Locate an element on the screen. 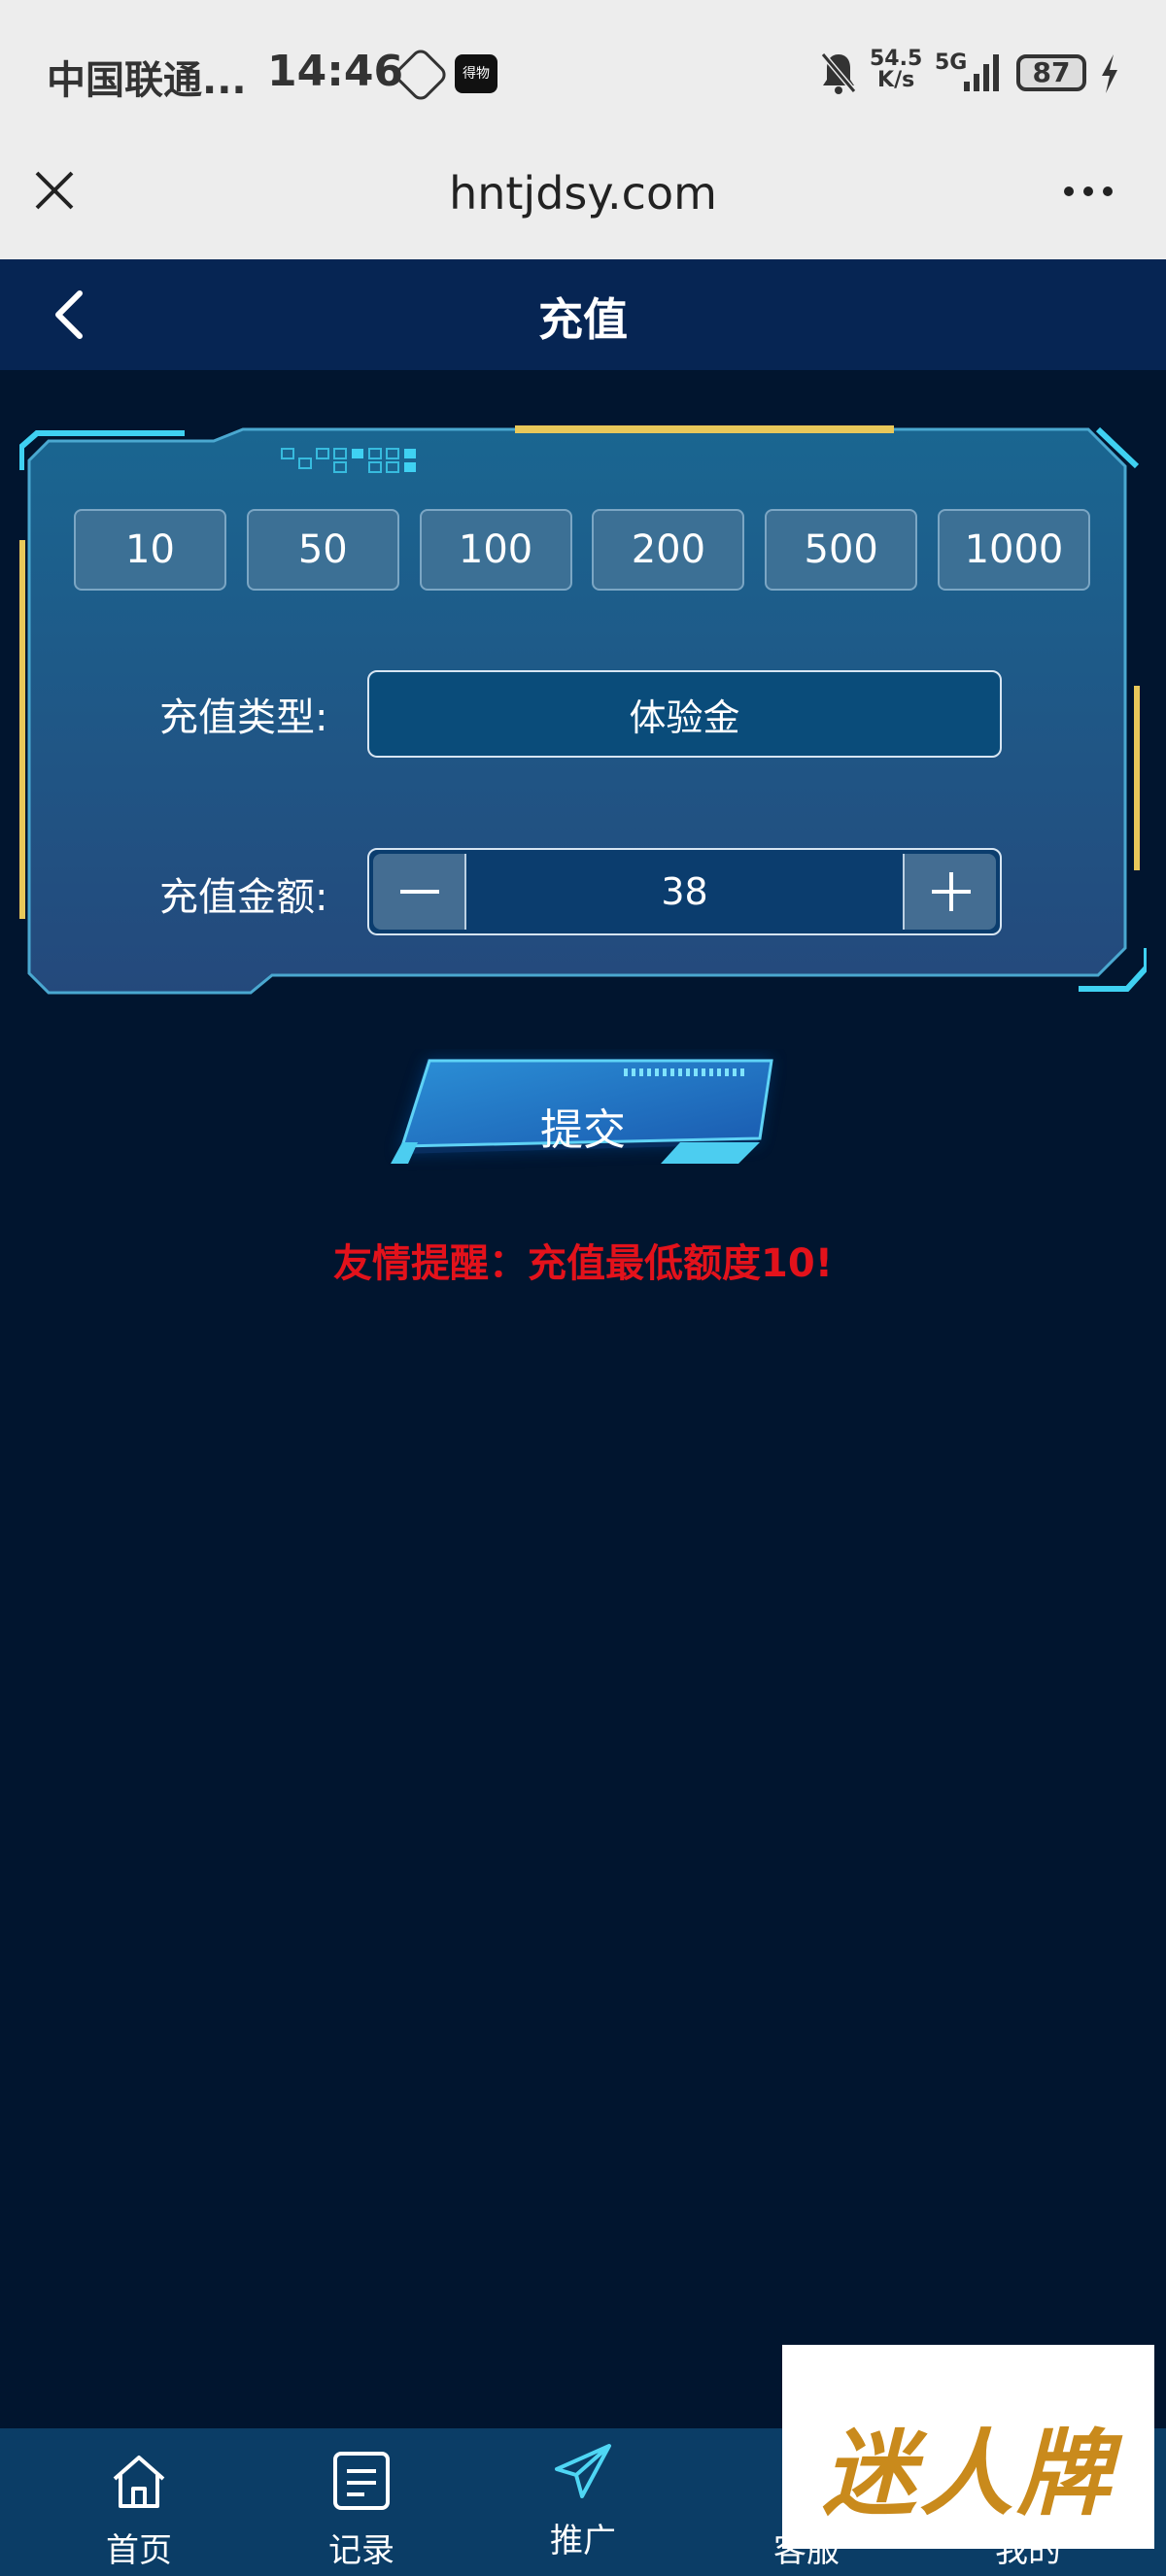 The image size is (1166, 2576). nav-item-home: 首页 is located at coordinates (139, 2513).